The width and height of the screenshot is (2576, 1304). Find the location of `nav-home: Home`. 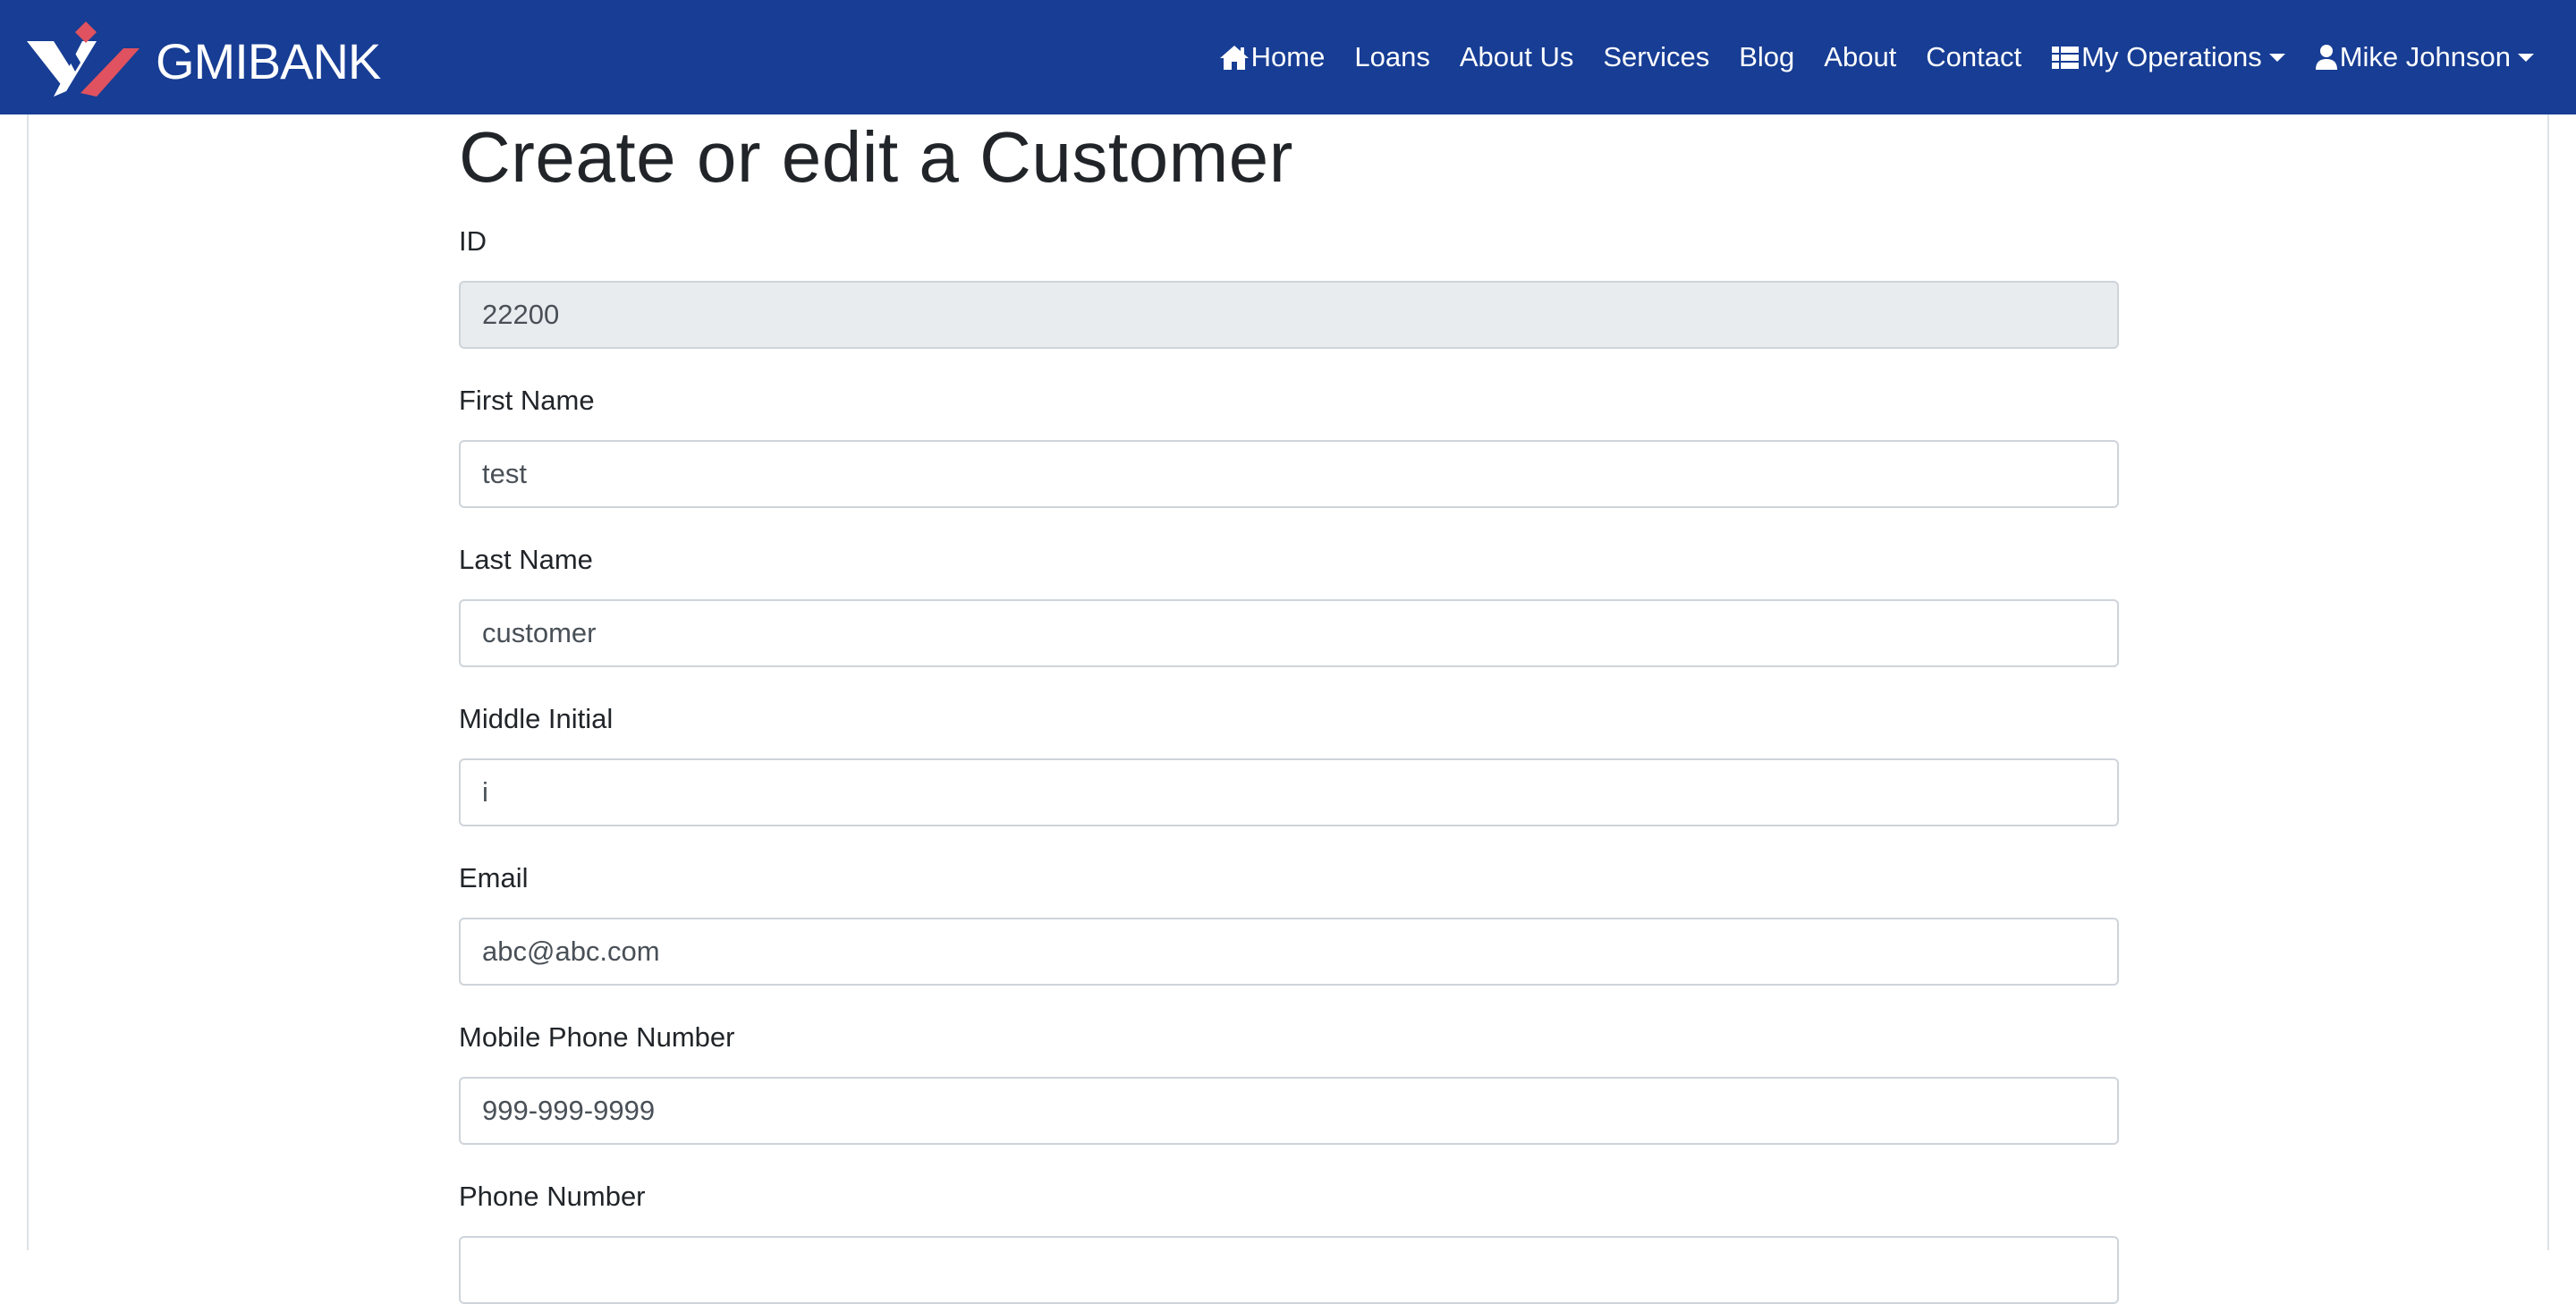

nav-home: Home is located at coordinates (1272, 57).